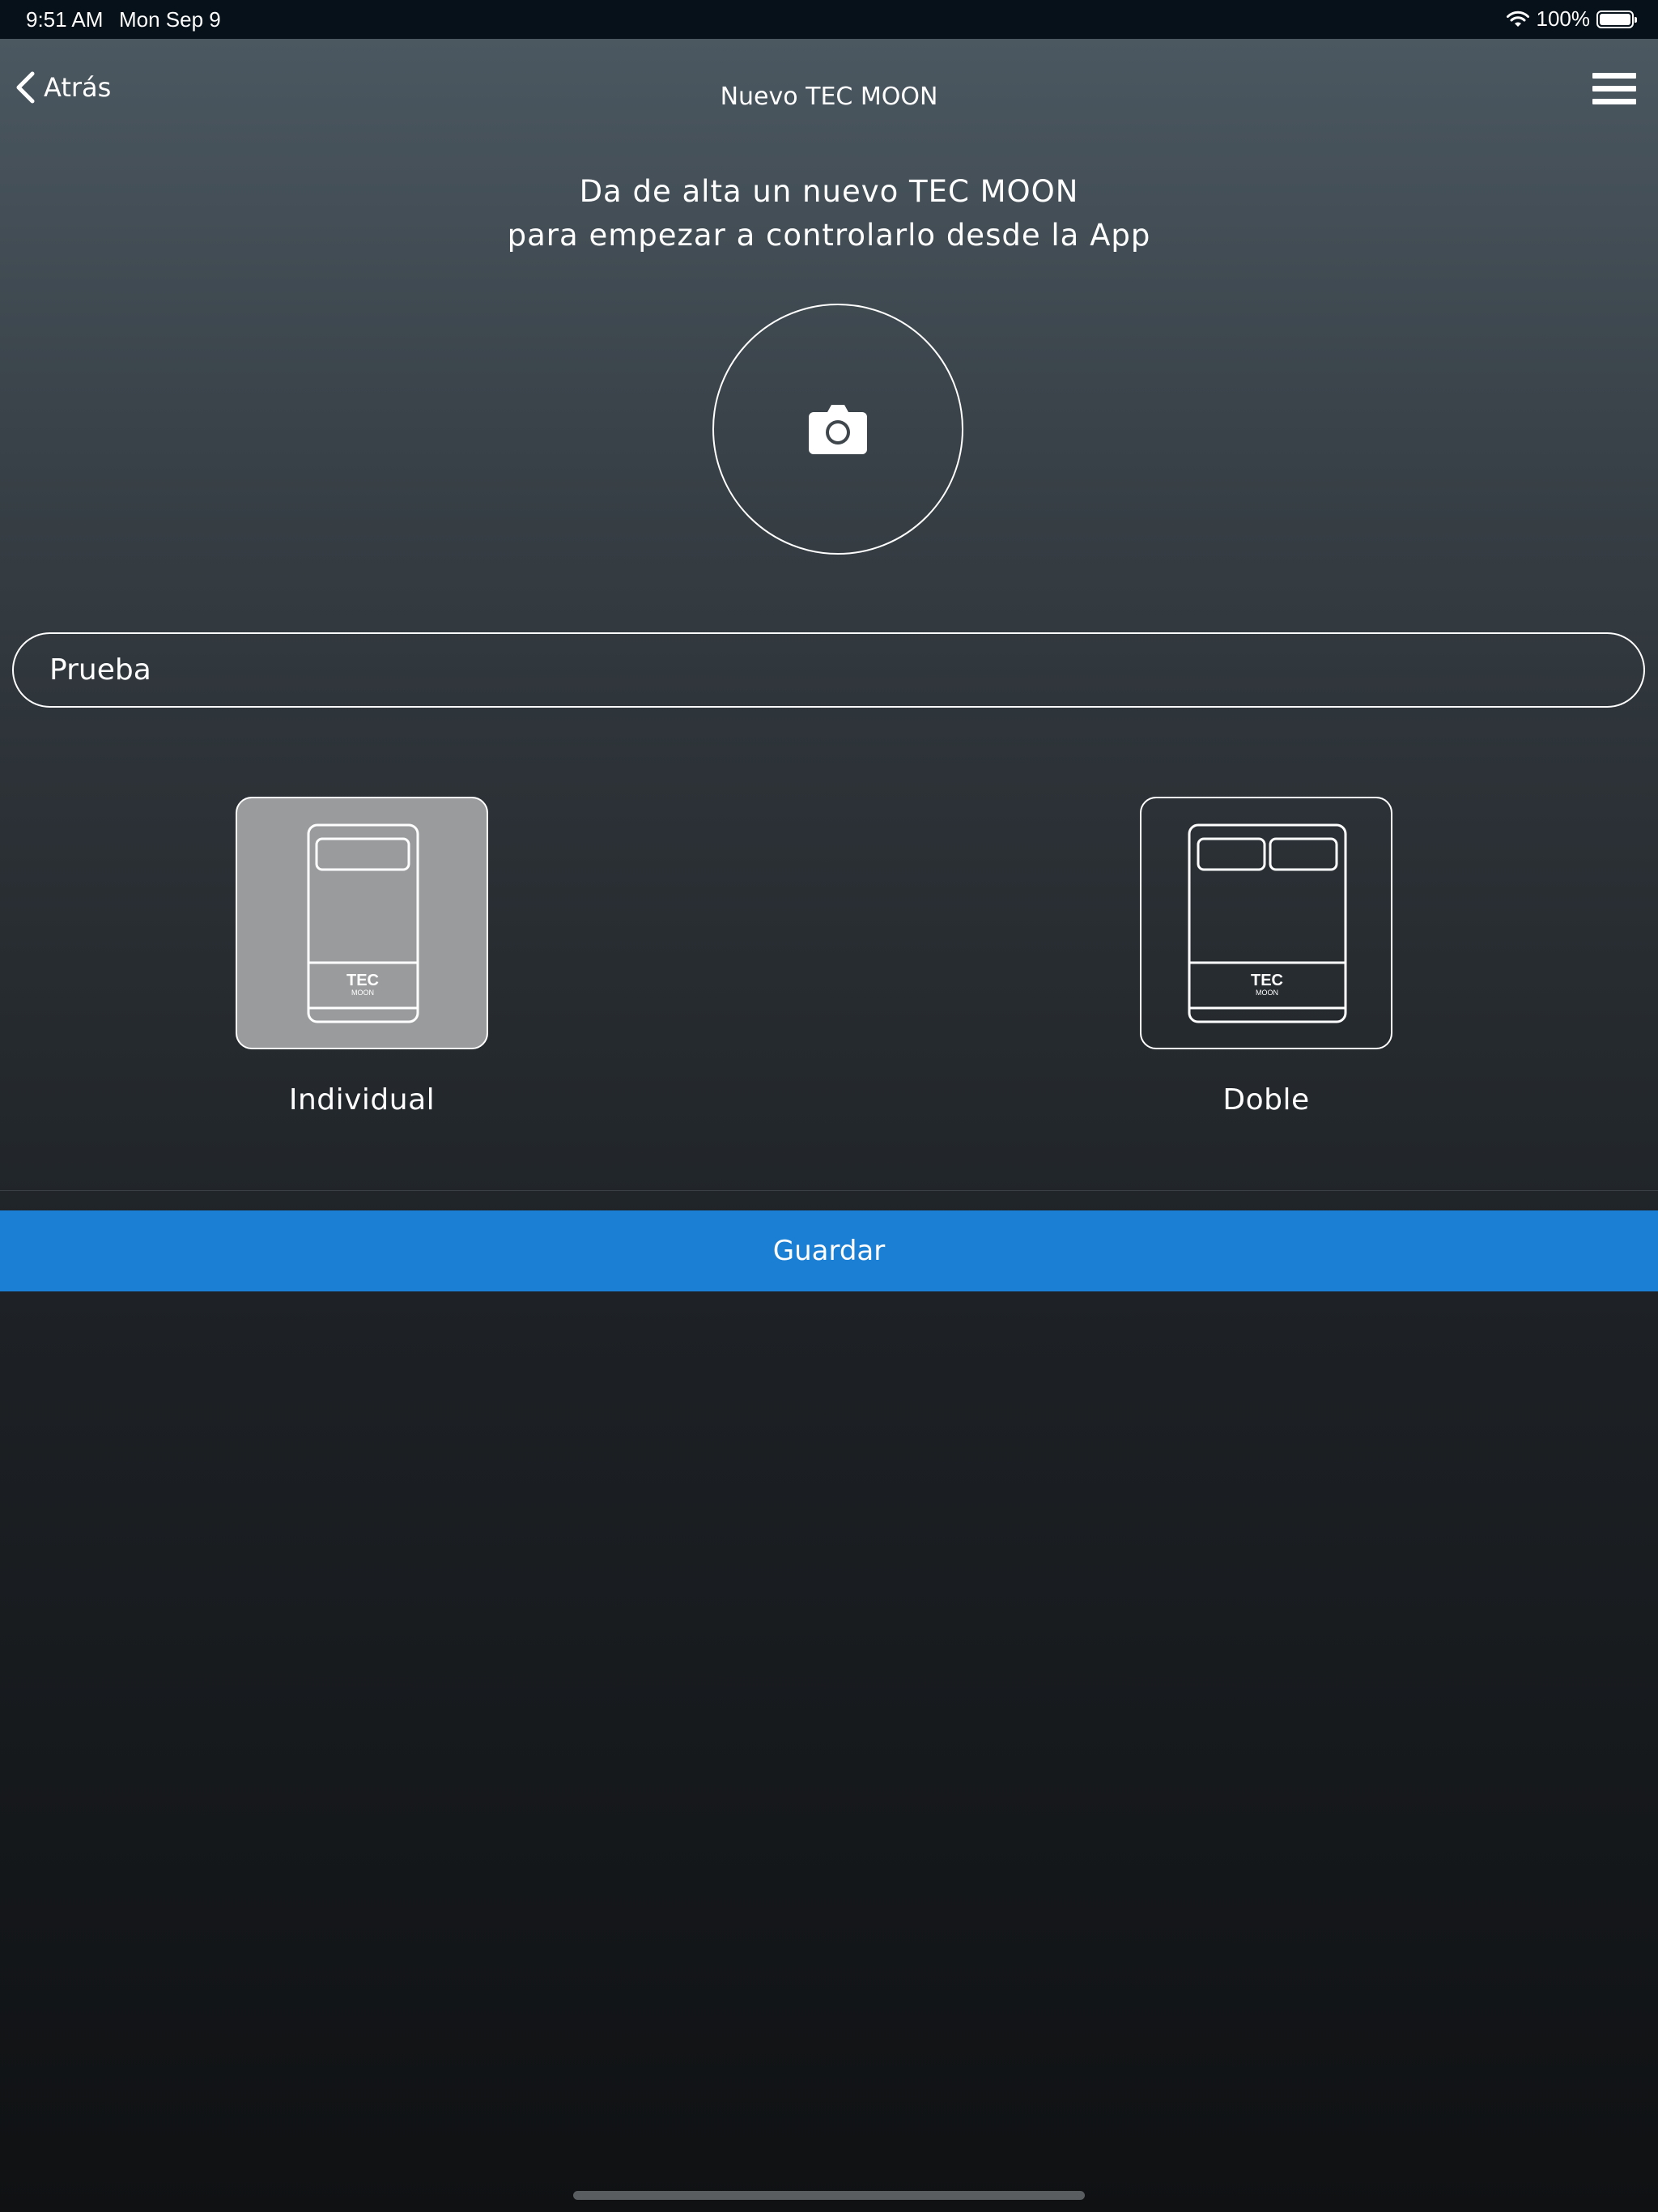  I want to click on wifi-icon, so click(1517, 19).